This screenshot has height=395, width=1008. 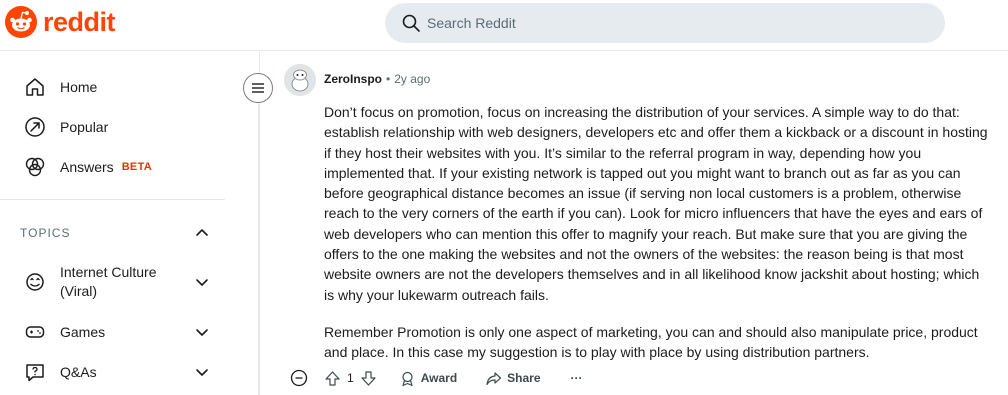 I want to click on comment-meta: ZeroInspo • 2y ago, so click(x=377, y=79).